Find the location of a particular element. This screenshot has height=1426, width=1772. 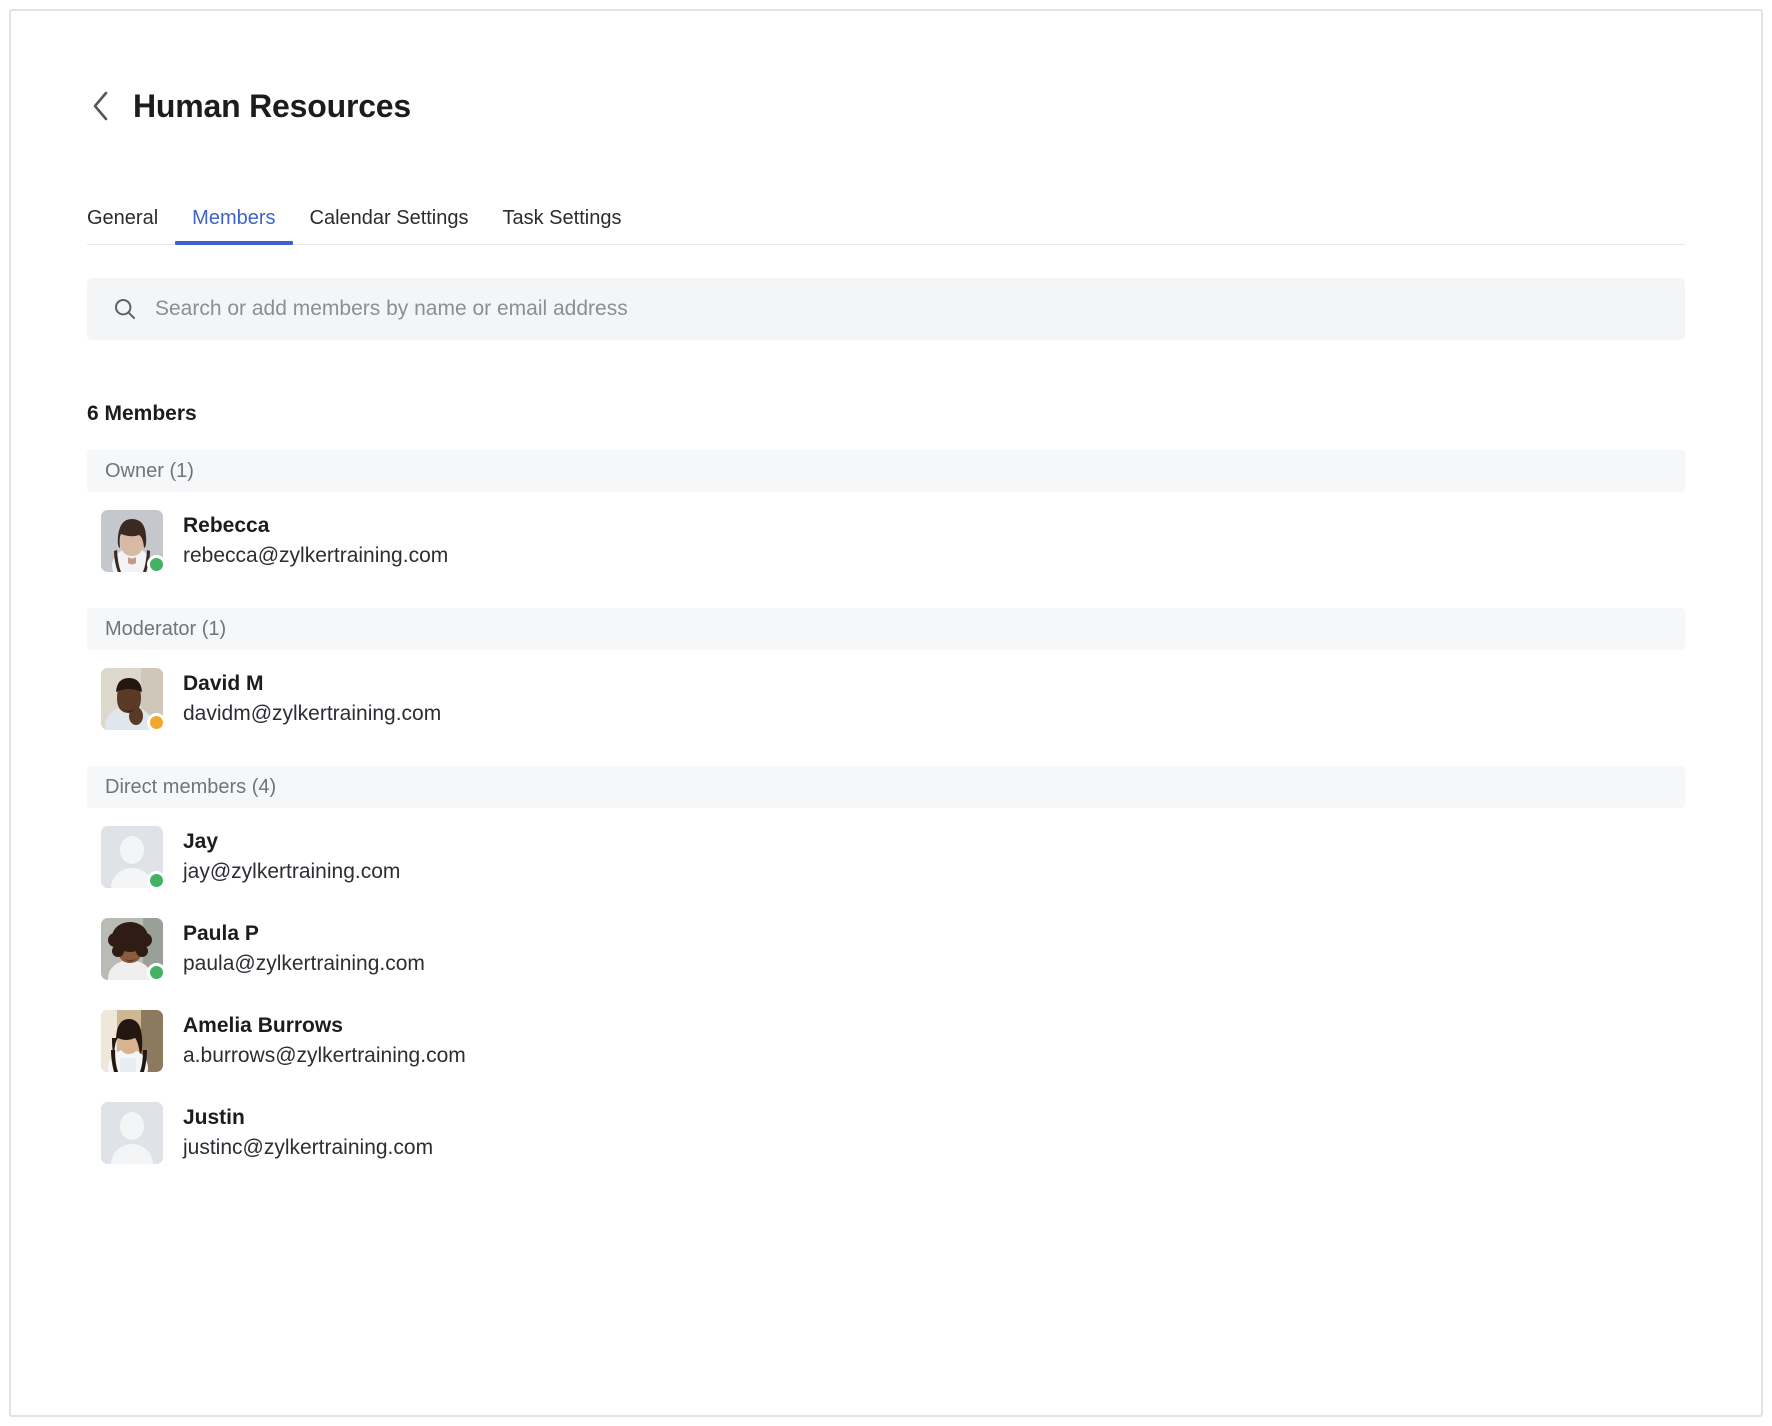

tab-members: Members is located at coordinates (234, 226).